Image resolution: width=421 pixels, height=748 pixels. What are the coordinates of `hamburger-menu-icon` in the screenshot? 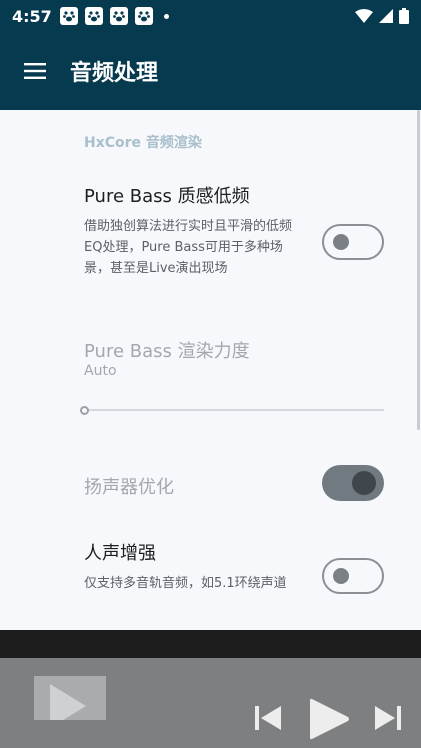 It's located at (35, 71).